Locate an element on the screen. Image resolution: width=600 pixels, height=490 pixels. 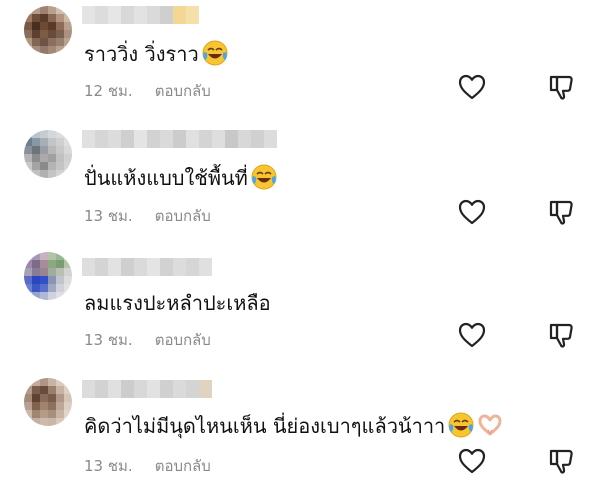
comment-text: ปั่นแห้งแบบใช้พื้นที่ is located at coordinates (180, 177).